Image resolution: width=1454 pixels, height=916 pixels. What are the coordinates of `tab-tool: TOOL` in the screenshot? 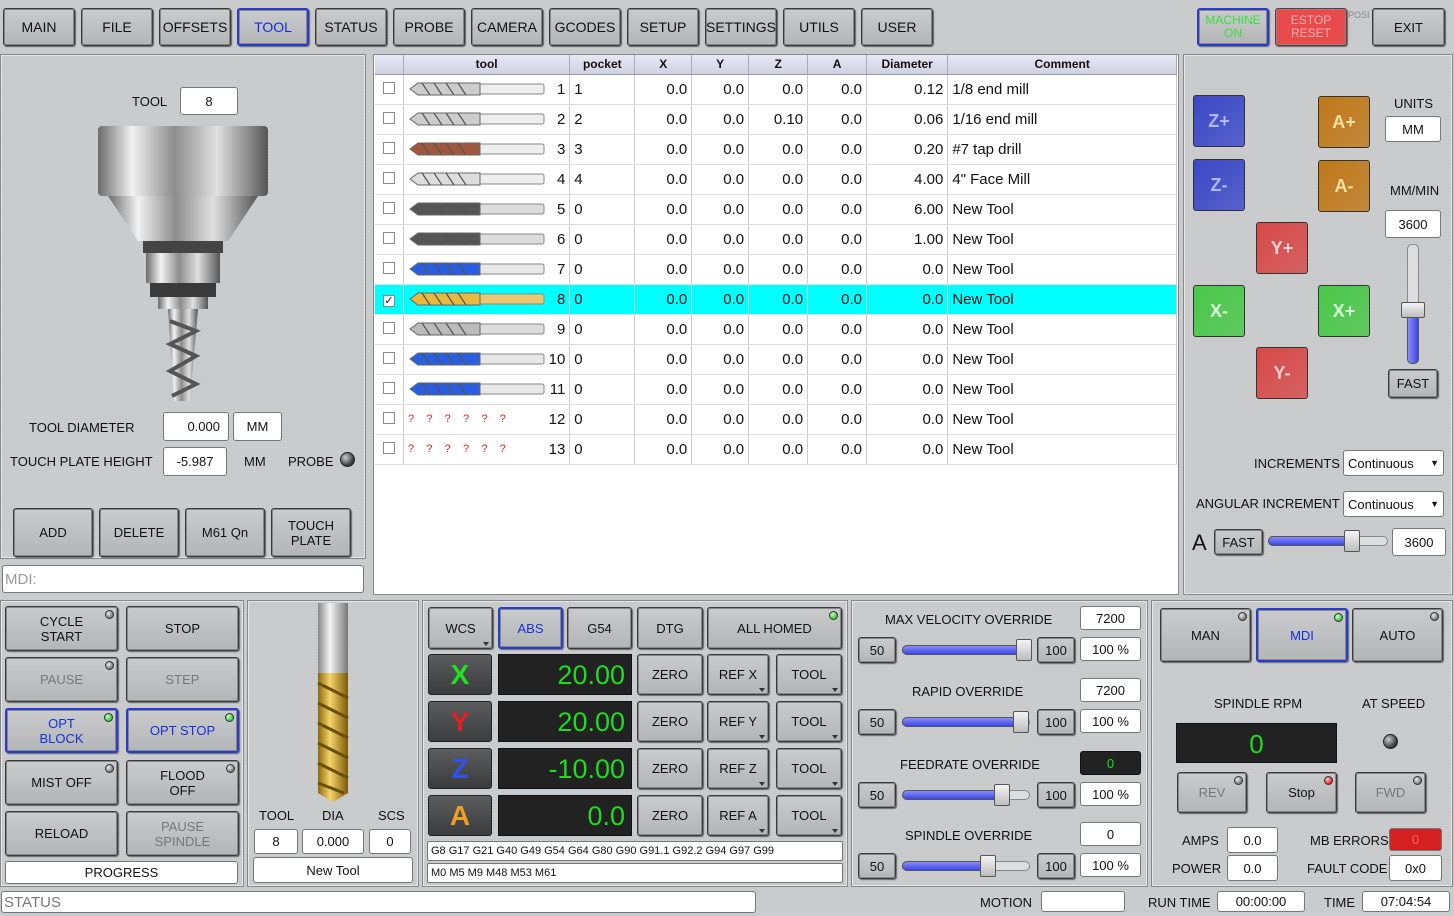 It's located at (273, 27).